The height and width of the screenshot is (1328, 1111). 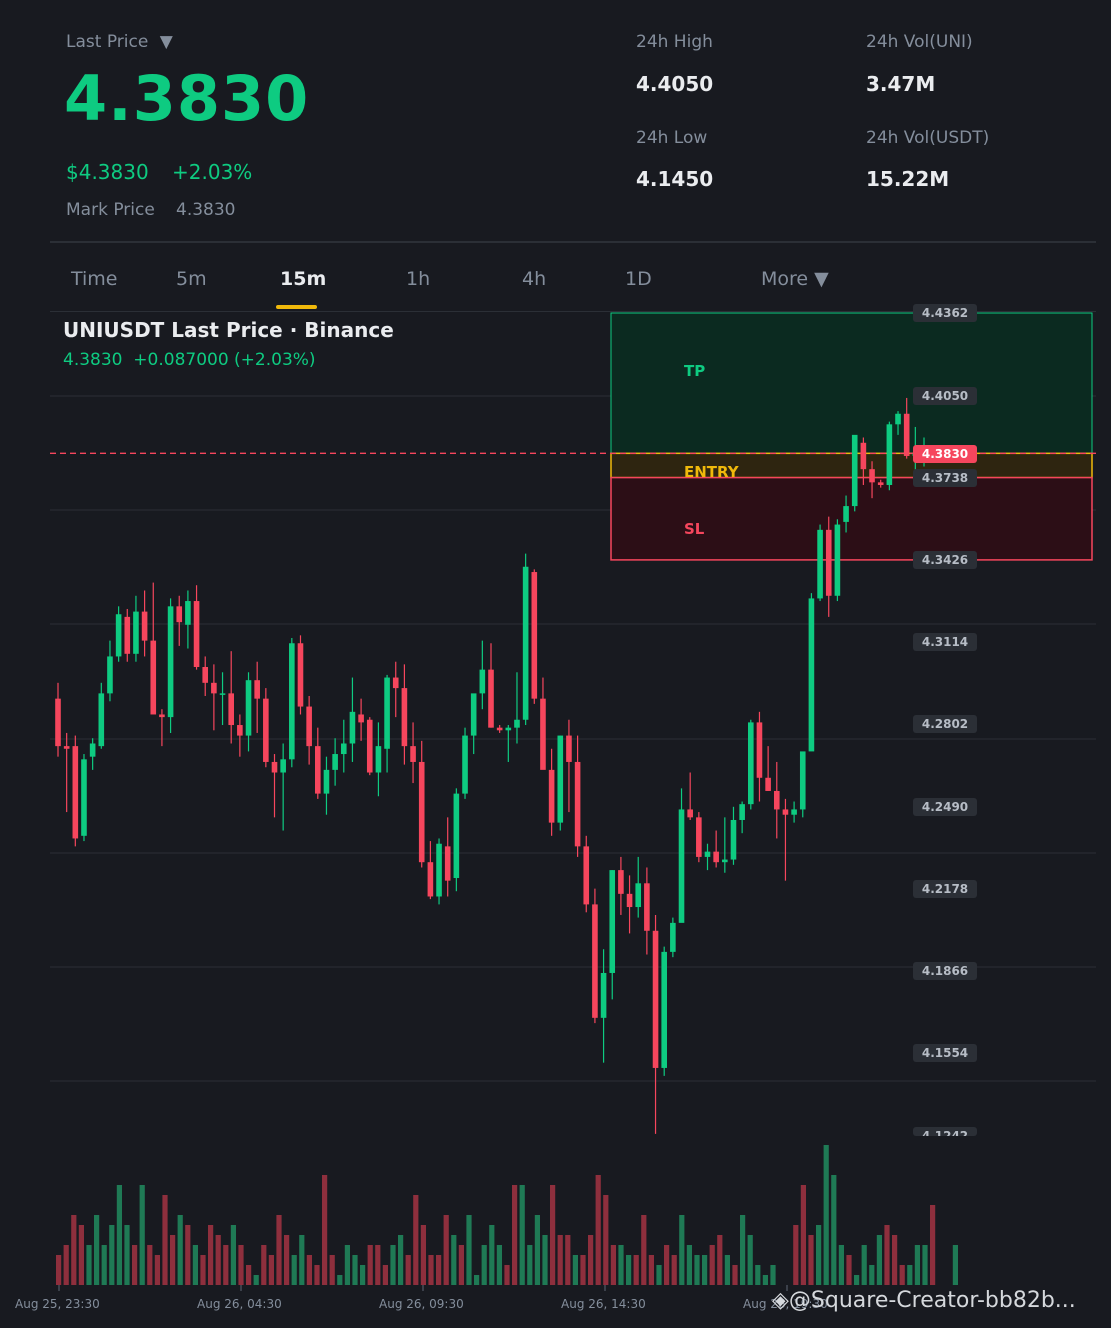 I want to click on binance-logo-icon: ◈, so click(x=780, y=1300).